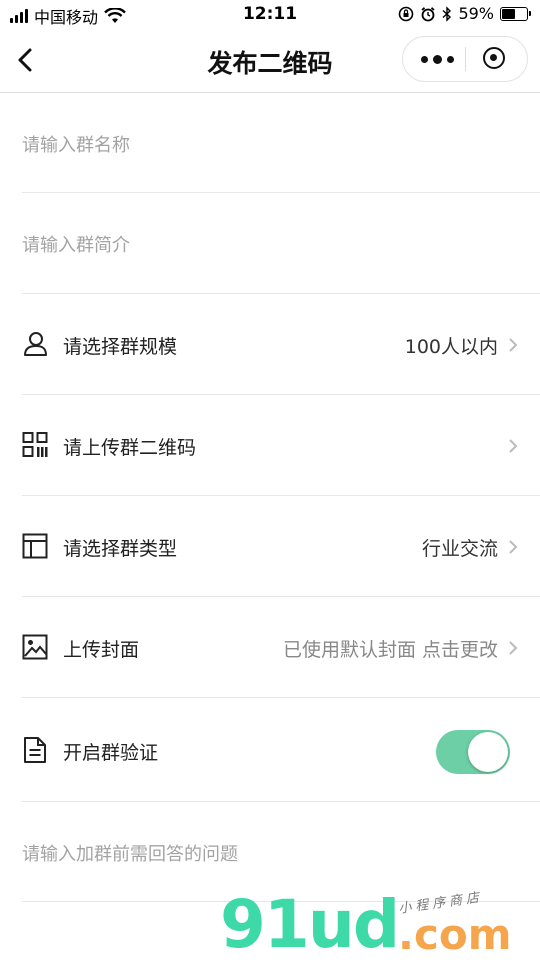 Image resolution: width=540 pixels, height=963 pixels. I want to click on group-scale-label: 请选择群规模, so click(120, 345).